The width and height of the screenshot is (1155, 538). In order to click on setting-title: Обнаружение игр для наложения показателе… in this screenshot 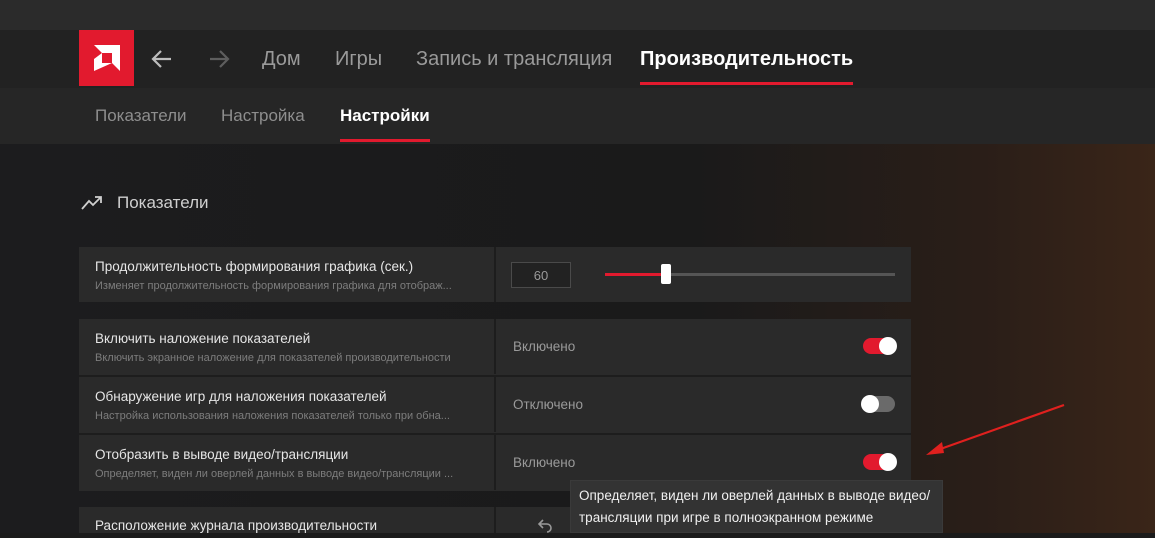, I will do `click(241, 396)`.